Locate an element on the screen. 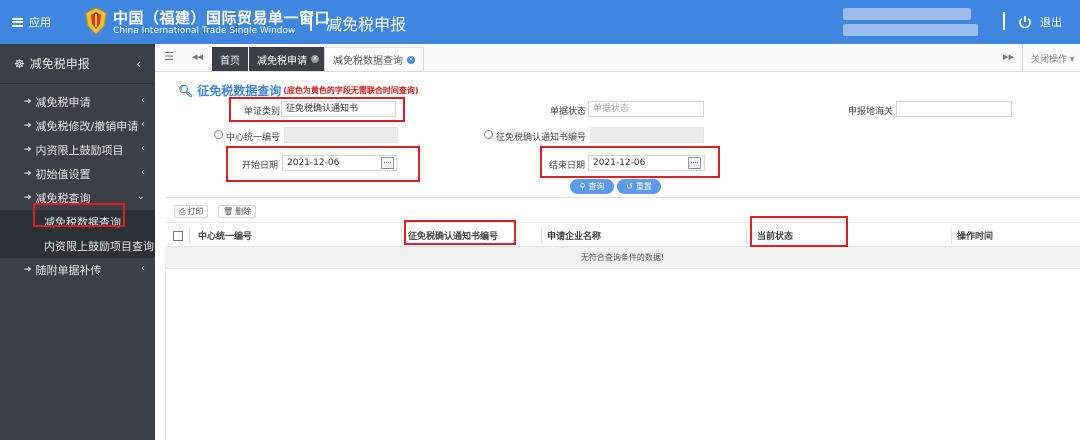  tab-label: 首页 is located at coordinates (230, 61).